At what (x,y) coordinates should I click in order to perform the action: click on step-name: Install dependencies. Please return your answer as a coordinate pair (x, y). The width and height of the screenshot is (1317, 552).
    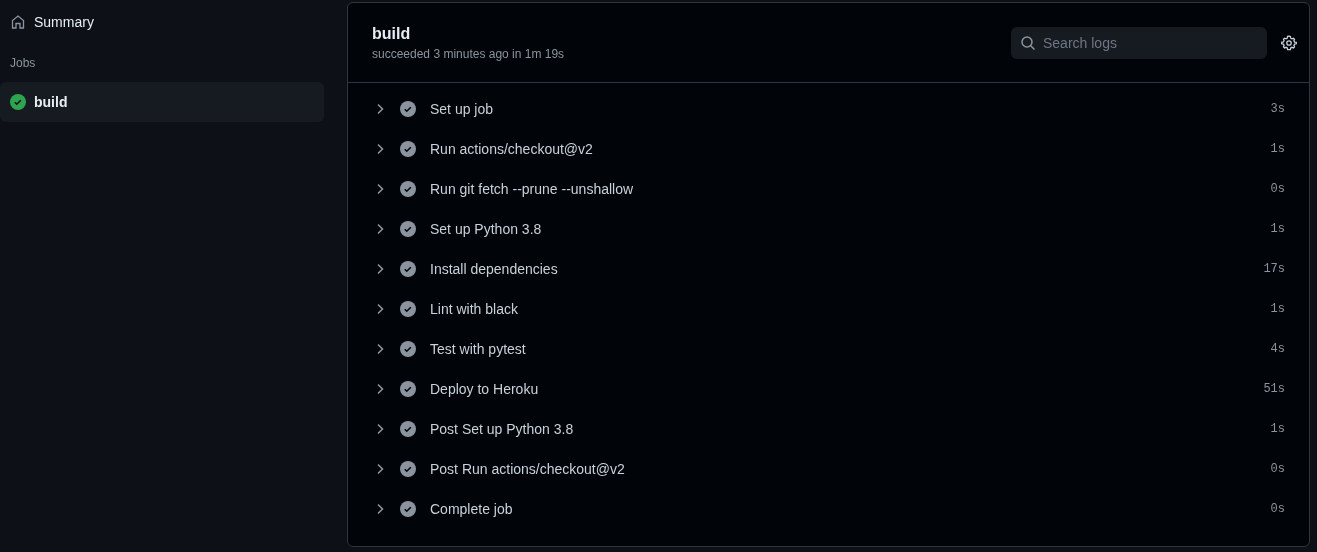
    Looking at the image, I should click on (494, 269).